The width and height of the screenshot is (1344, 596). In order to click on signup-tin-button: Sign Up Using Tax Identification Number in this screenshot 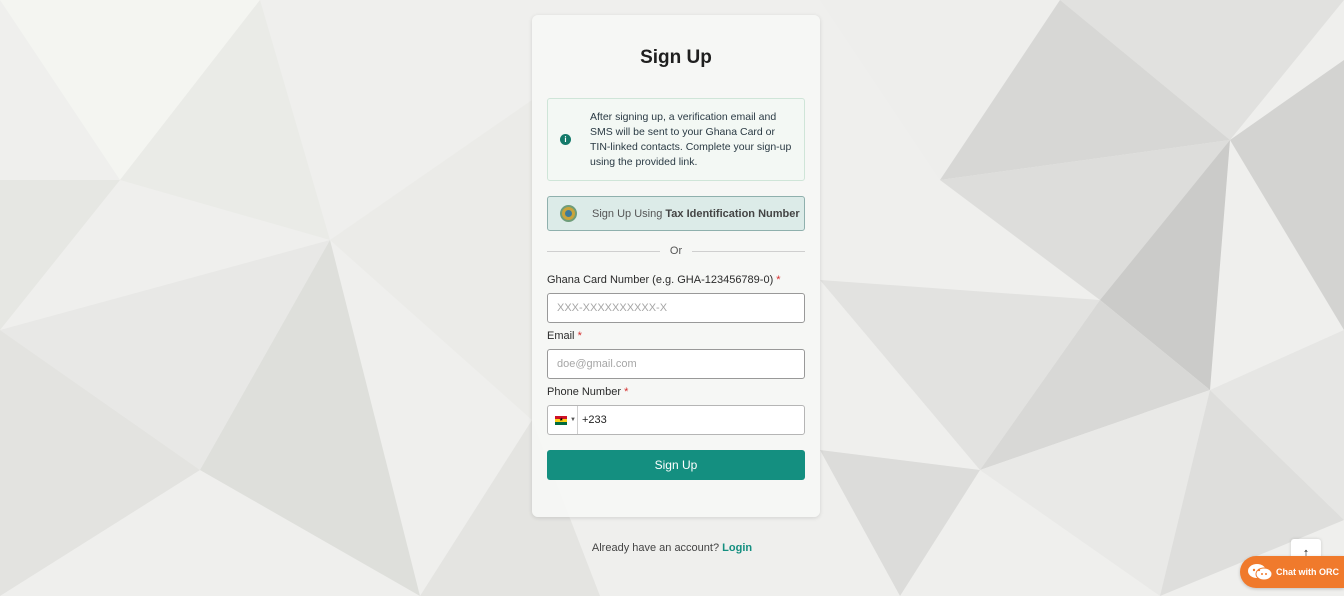, I will do `click(676, 213)`.